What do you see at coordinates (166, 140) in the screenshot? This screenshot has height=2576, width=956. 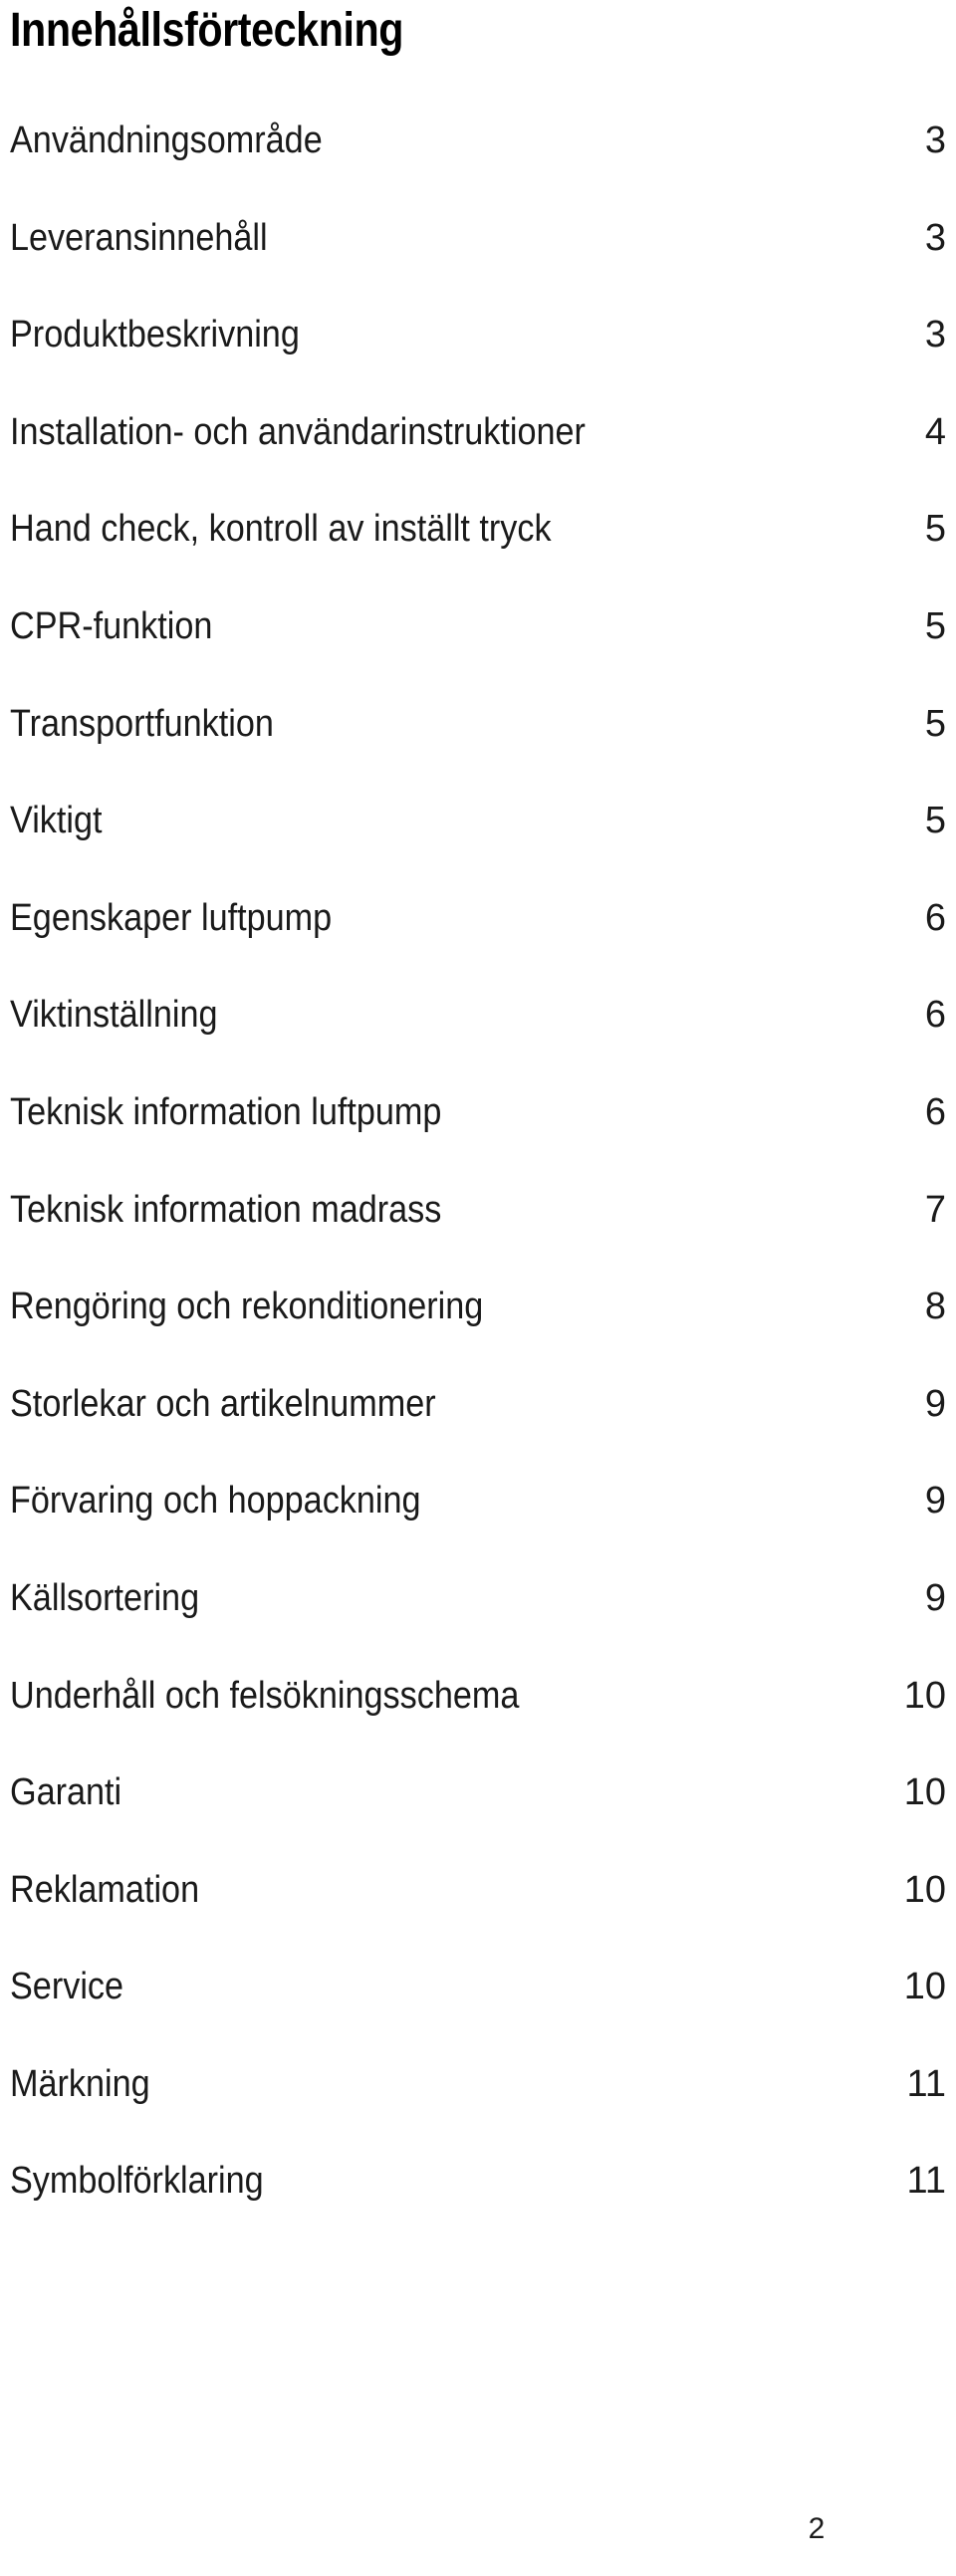 I see `toc-entry-label: Användningsområde` at bounding box center [166, 140].